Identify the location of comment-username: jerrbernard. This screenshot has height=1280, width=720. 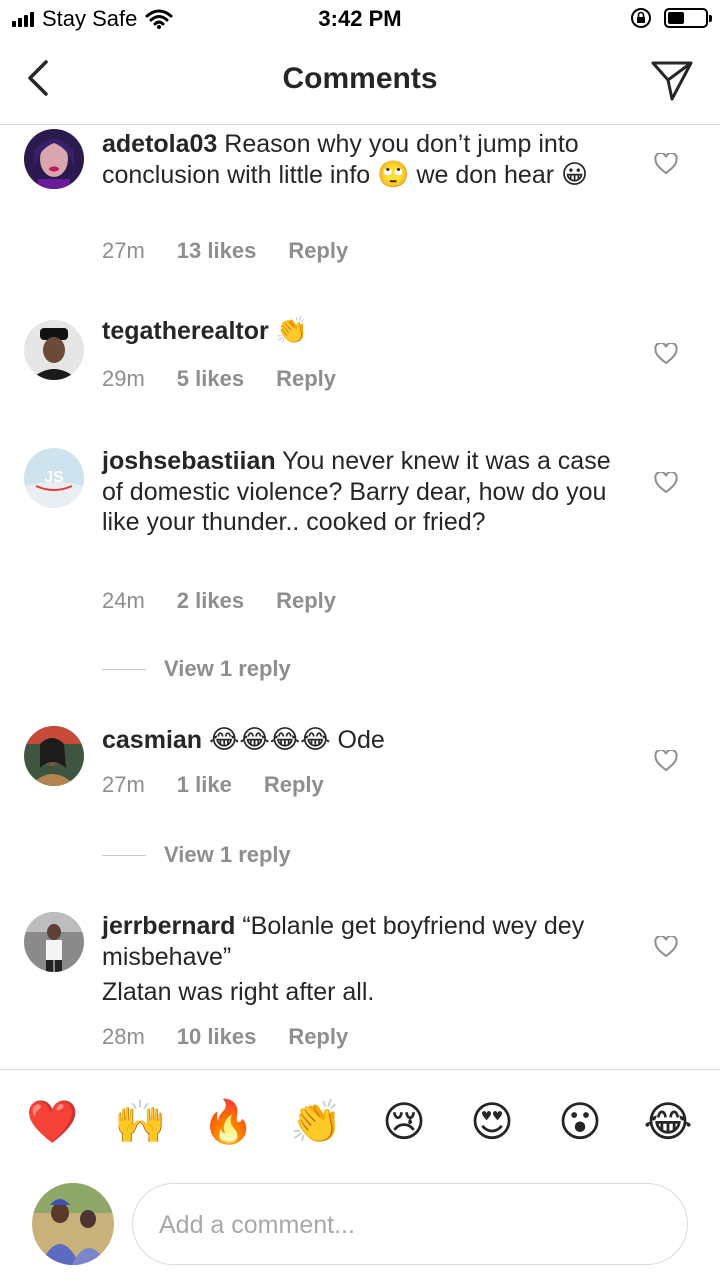
(168, 926).